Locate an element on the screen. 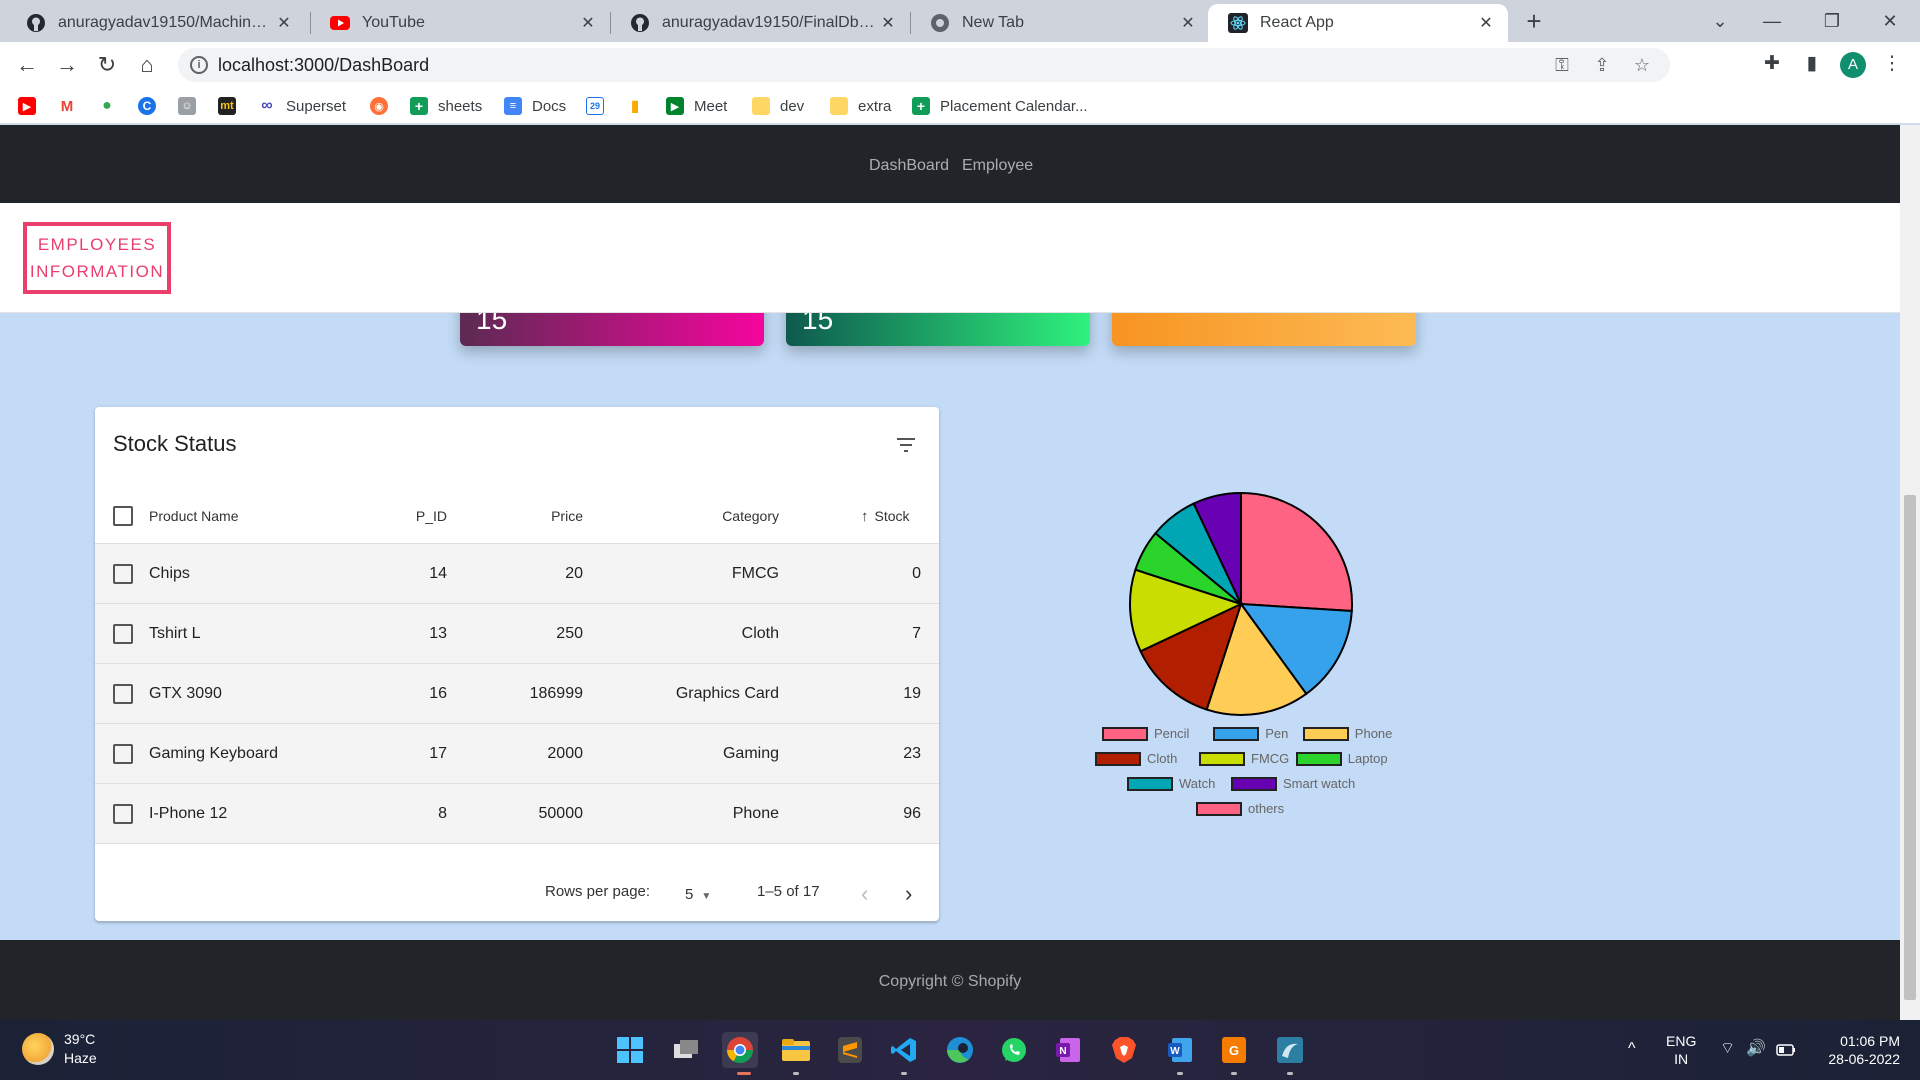  maps-bookmark-icon: ● is located at coordinates (112, 106).